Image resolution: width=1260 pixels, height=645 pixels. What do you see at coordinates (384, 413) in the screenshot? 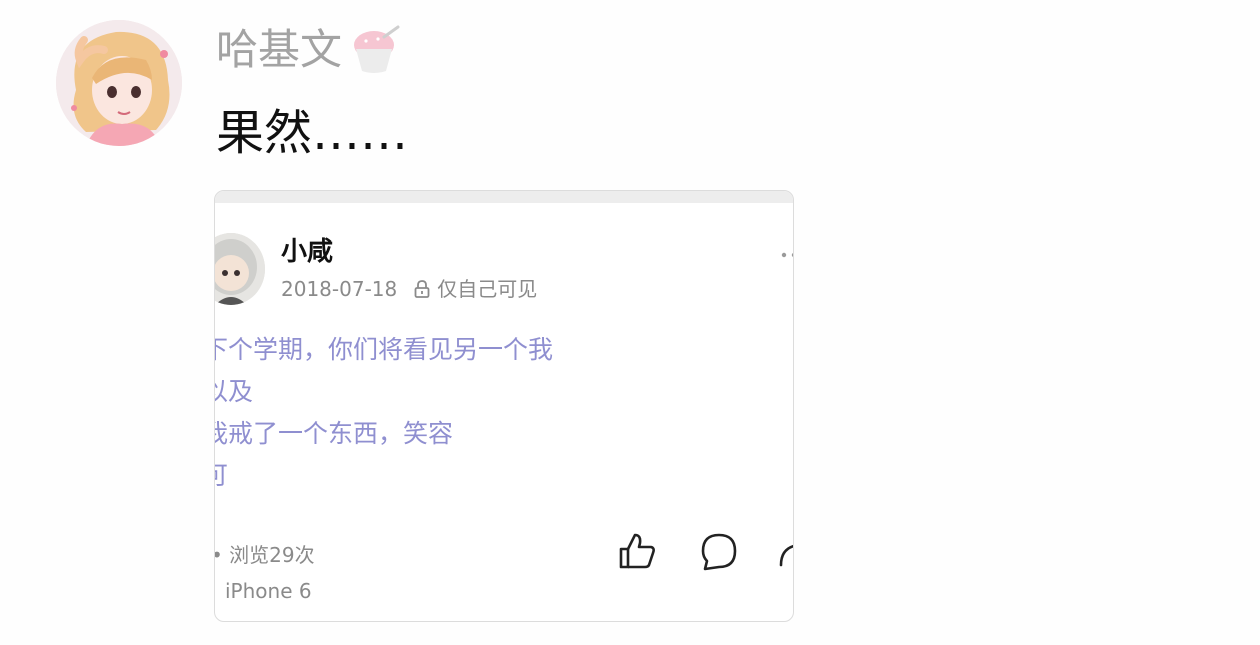
I see `post-body: 下个学期，你们将看见另一个我 以及 我戒了一个东西，笑容 可` at bounding box center [384, 413].